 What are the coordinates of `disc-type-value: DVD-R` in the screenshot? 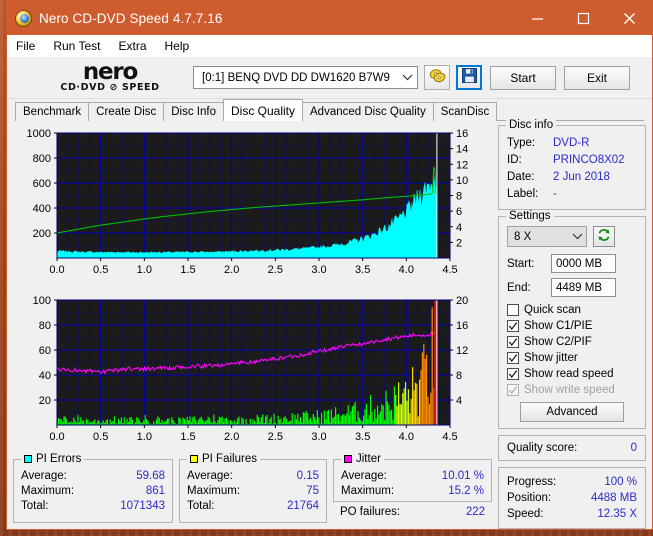 It's located at (571, 143).